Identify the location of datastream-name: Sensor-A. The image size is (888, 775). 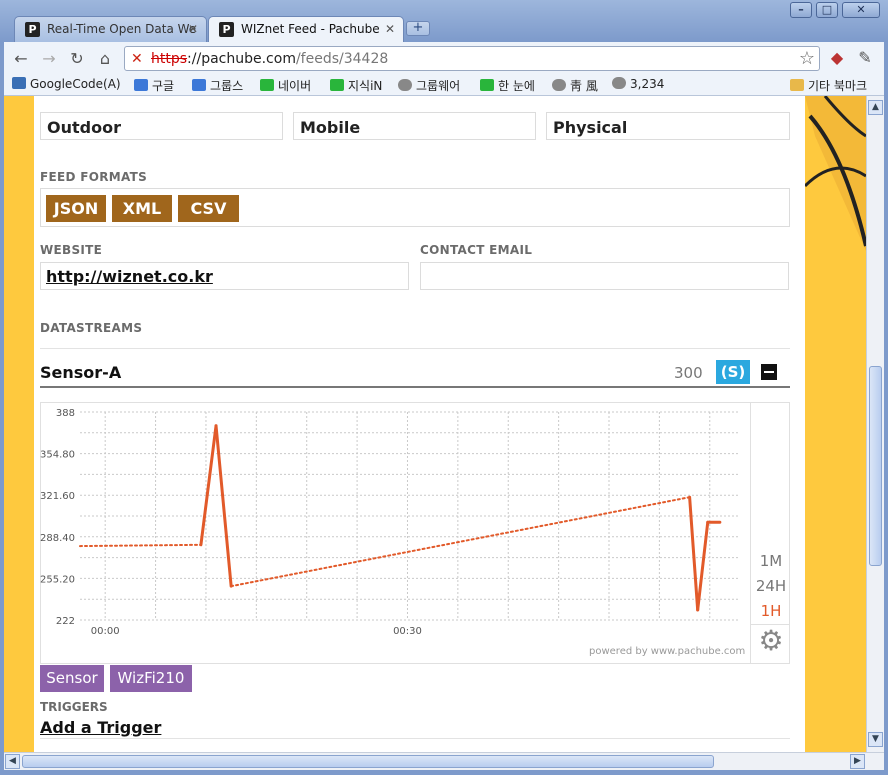
(81, 372).